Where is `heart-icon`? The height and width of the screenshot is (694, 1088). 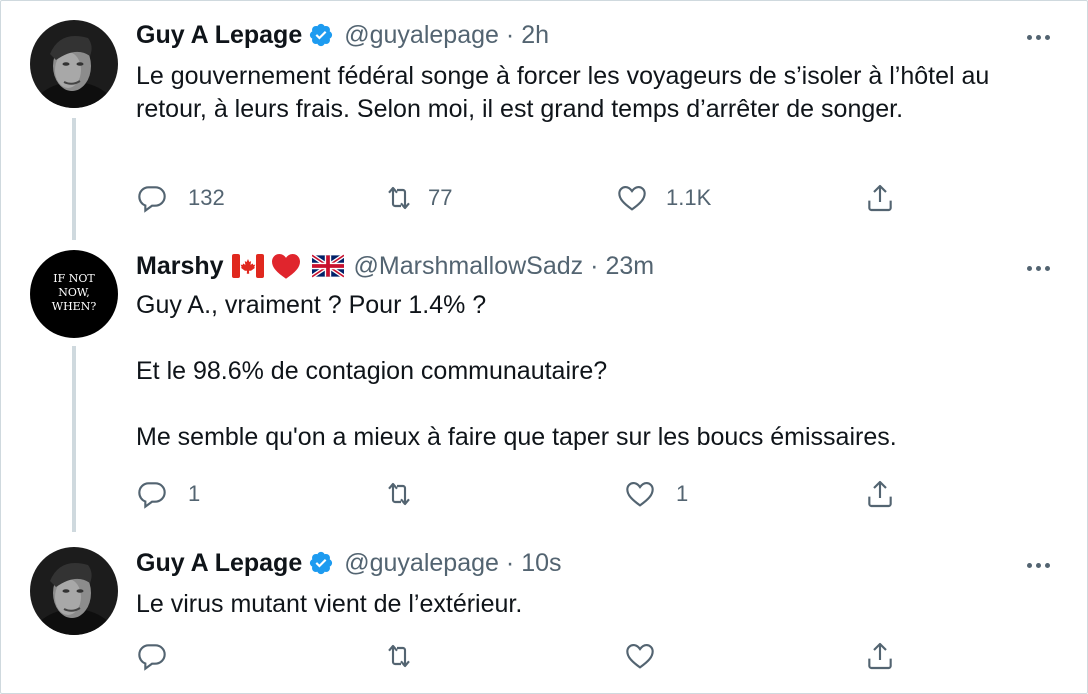
heart-icon is located at coordinates (640, 656).